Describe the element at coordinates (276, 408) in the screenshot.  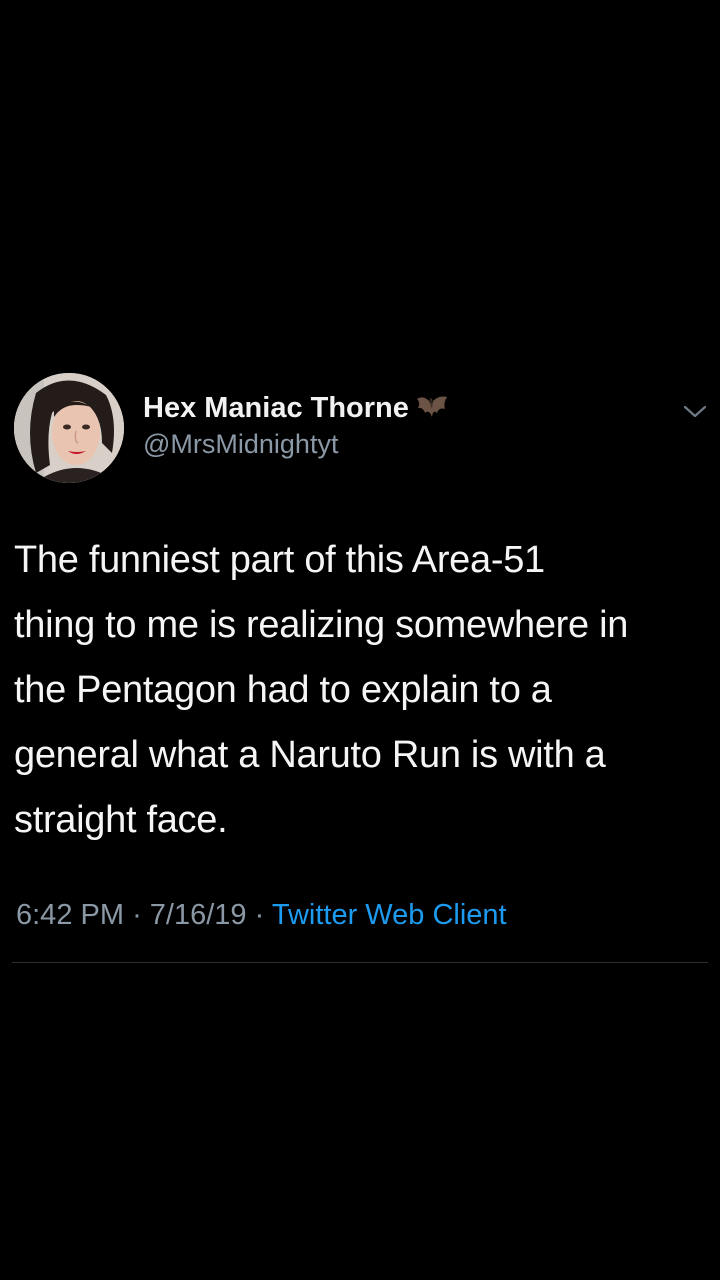
I see `display-name: Hex Maniac Thorne` at that location.